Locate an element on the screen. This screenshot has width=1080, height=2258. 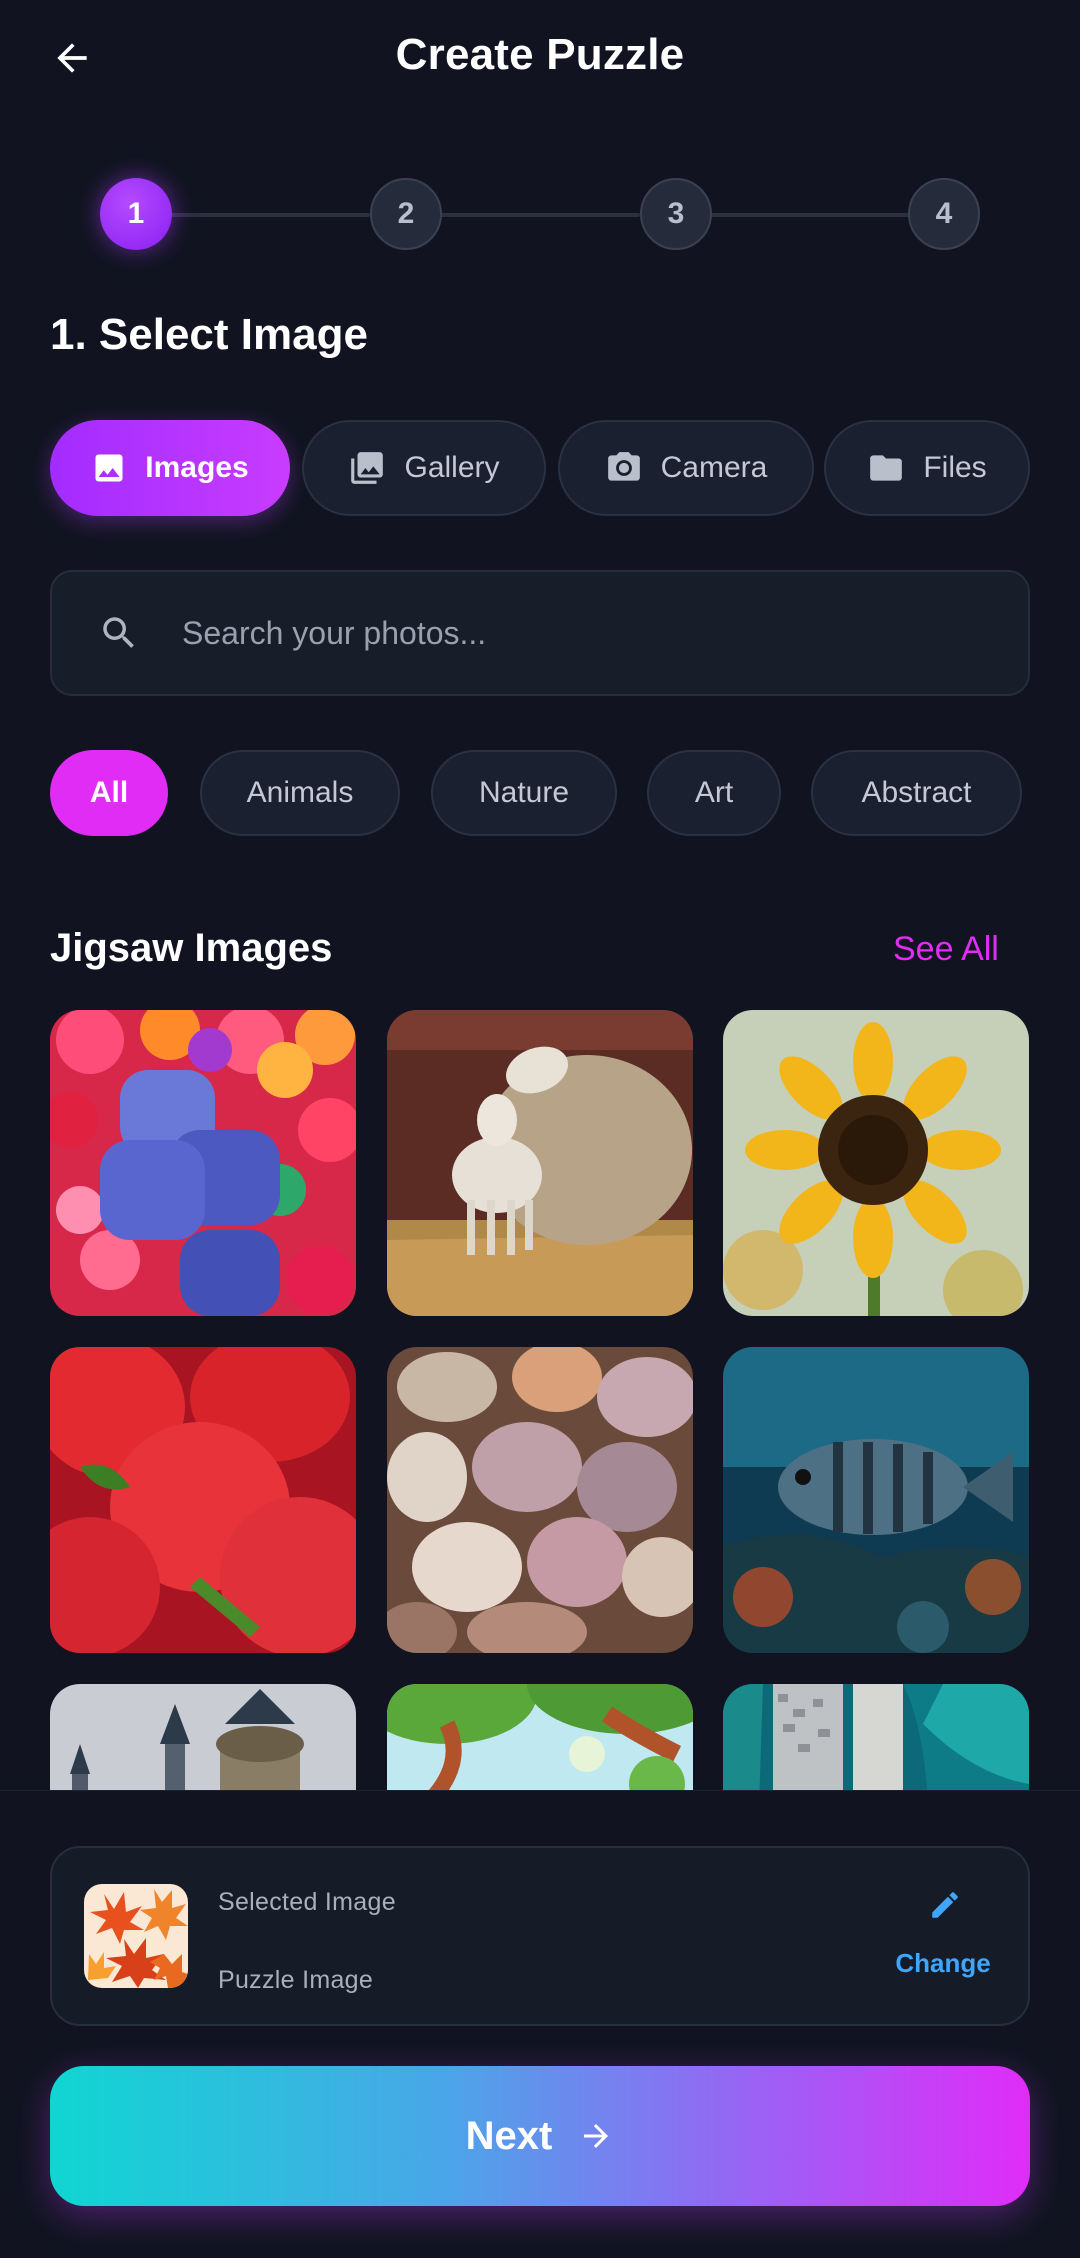
selected-image-thumbnail is located at coordinates (136, 1936).